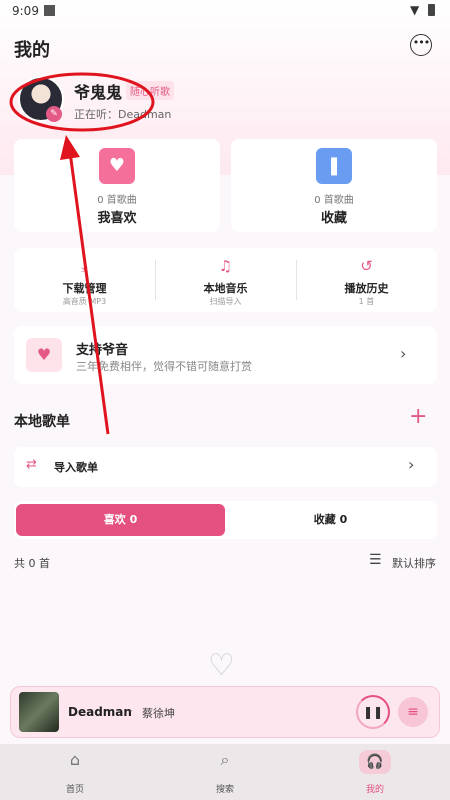 Image resolution: width=450 pixels, height=800 pixels. Describe the element at coordinates (225, 759) in the screenshot. I see `search-icon: ⌕` at that location.